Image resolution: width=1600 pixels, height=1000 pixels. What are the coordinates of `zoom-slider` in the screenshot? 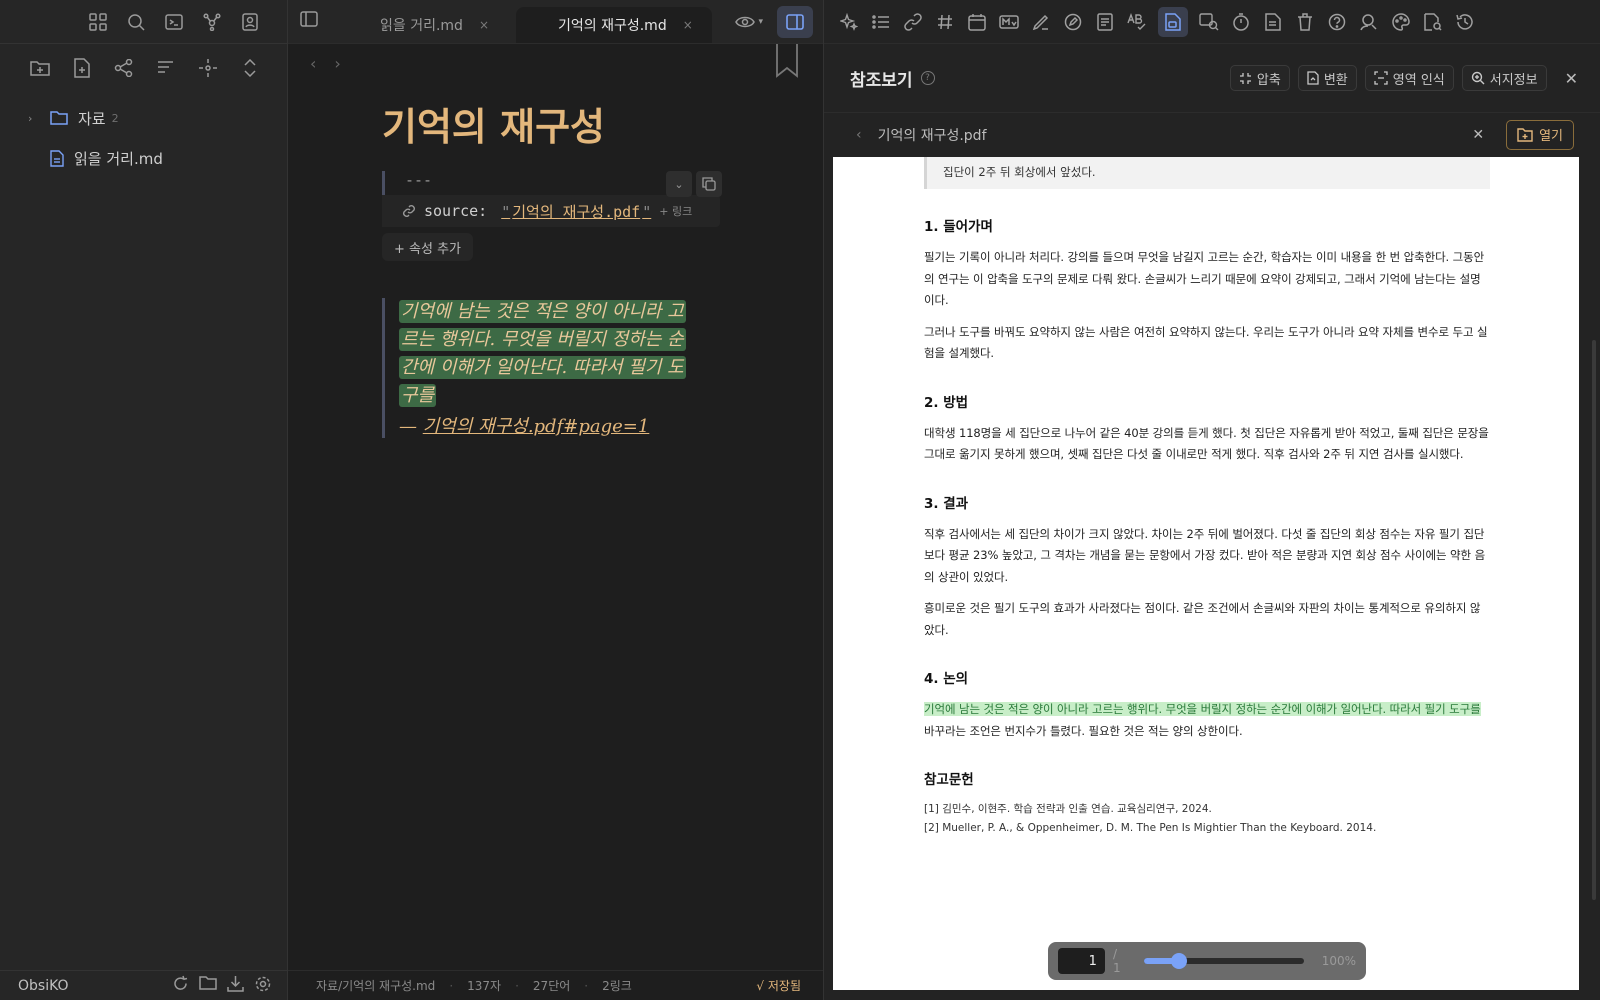 It's located at (1224, 961).